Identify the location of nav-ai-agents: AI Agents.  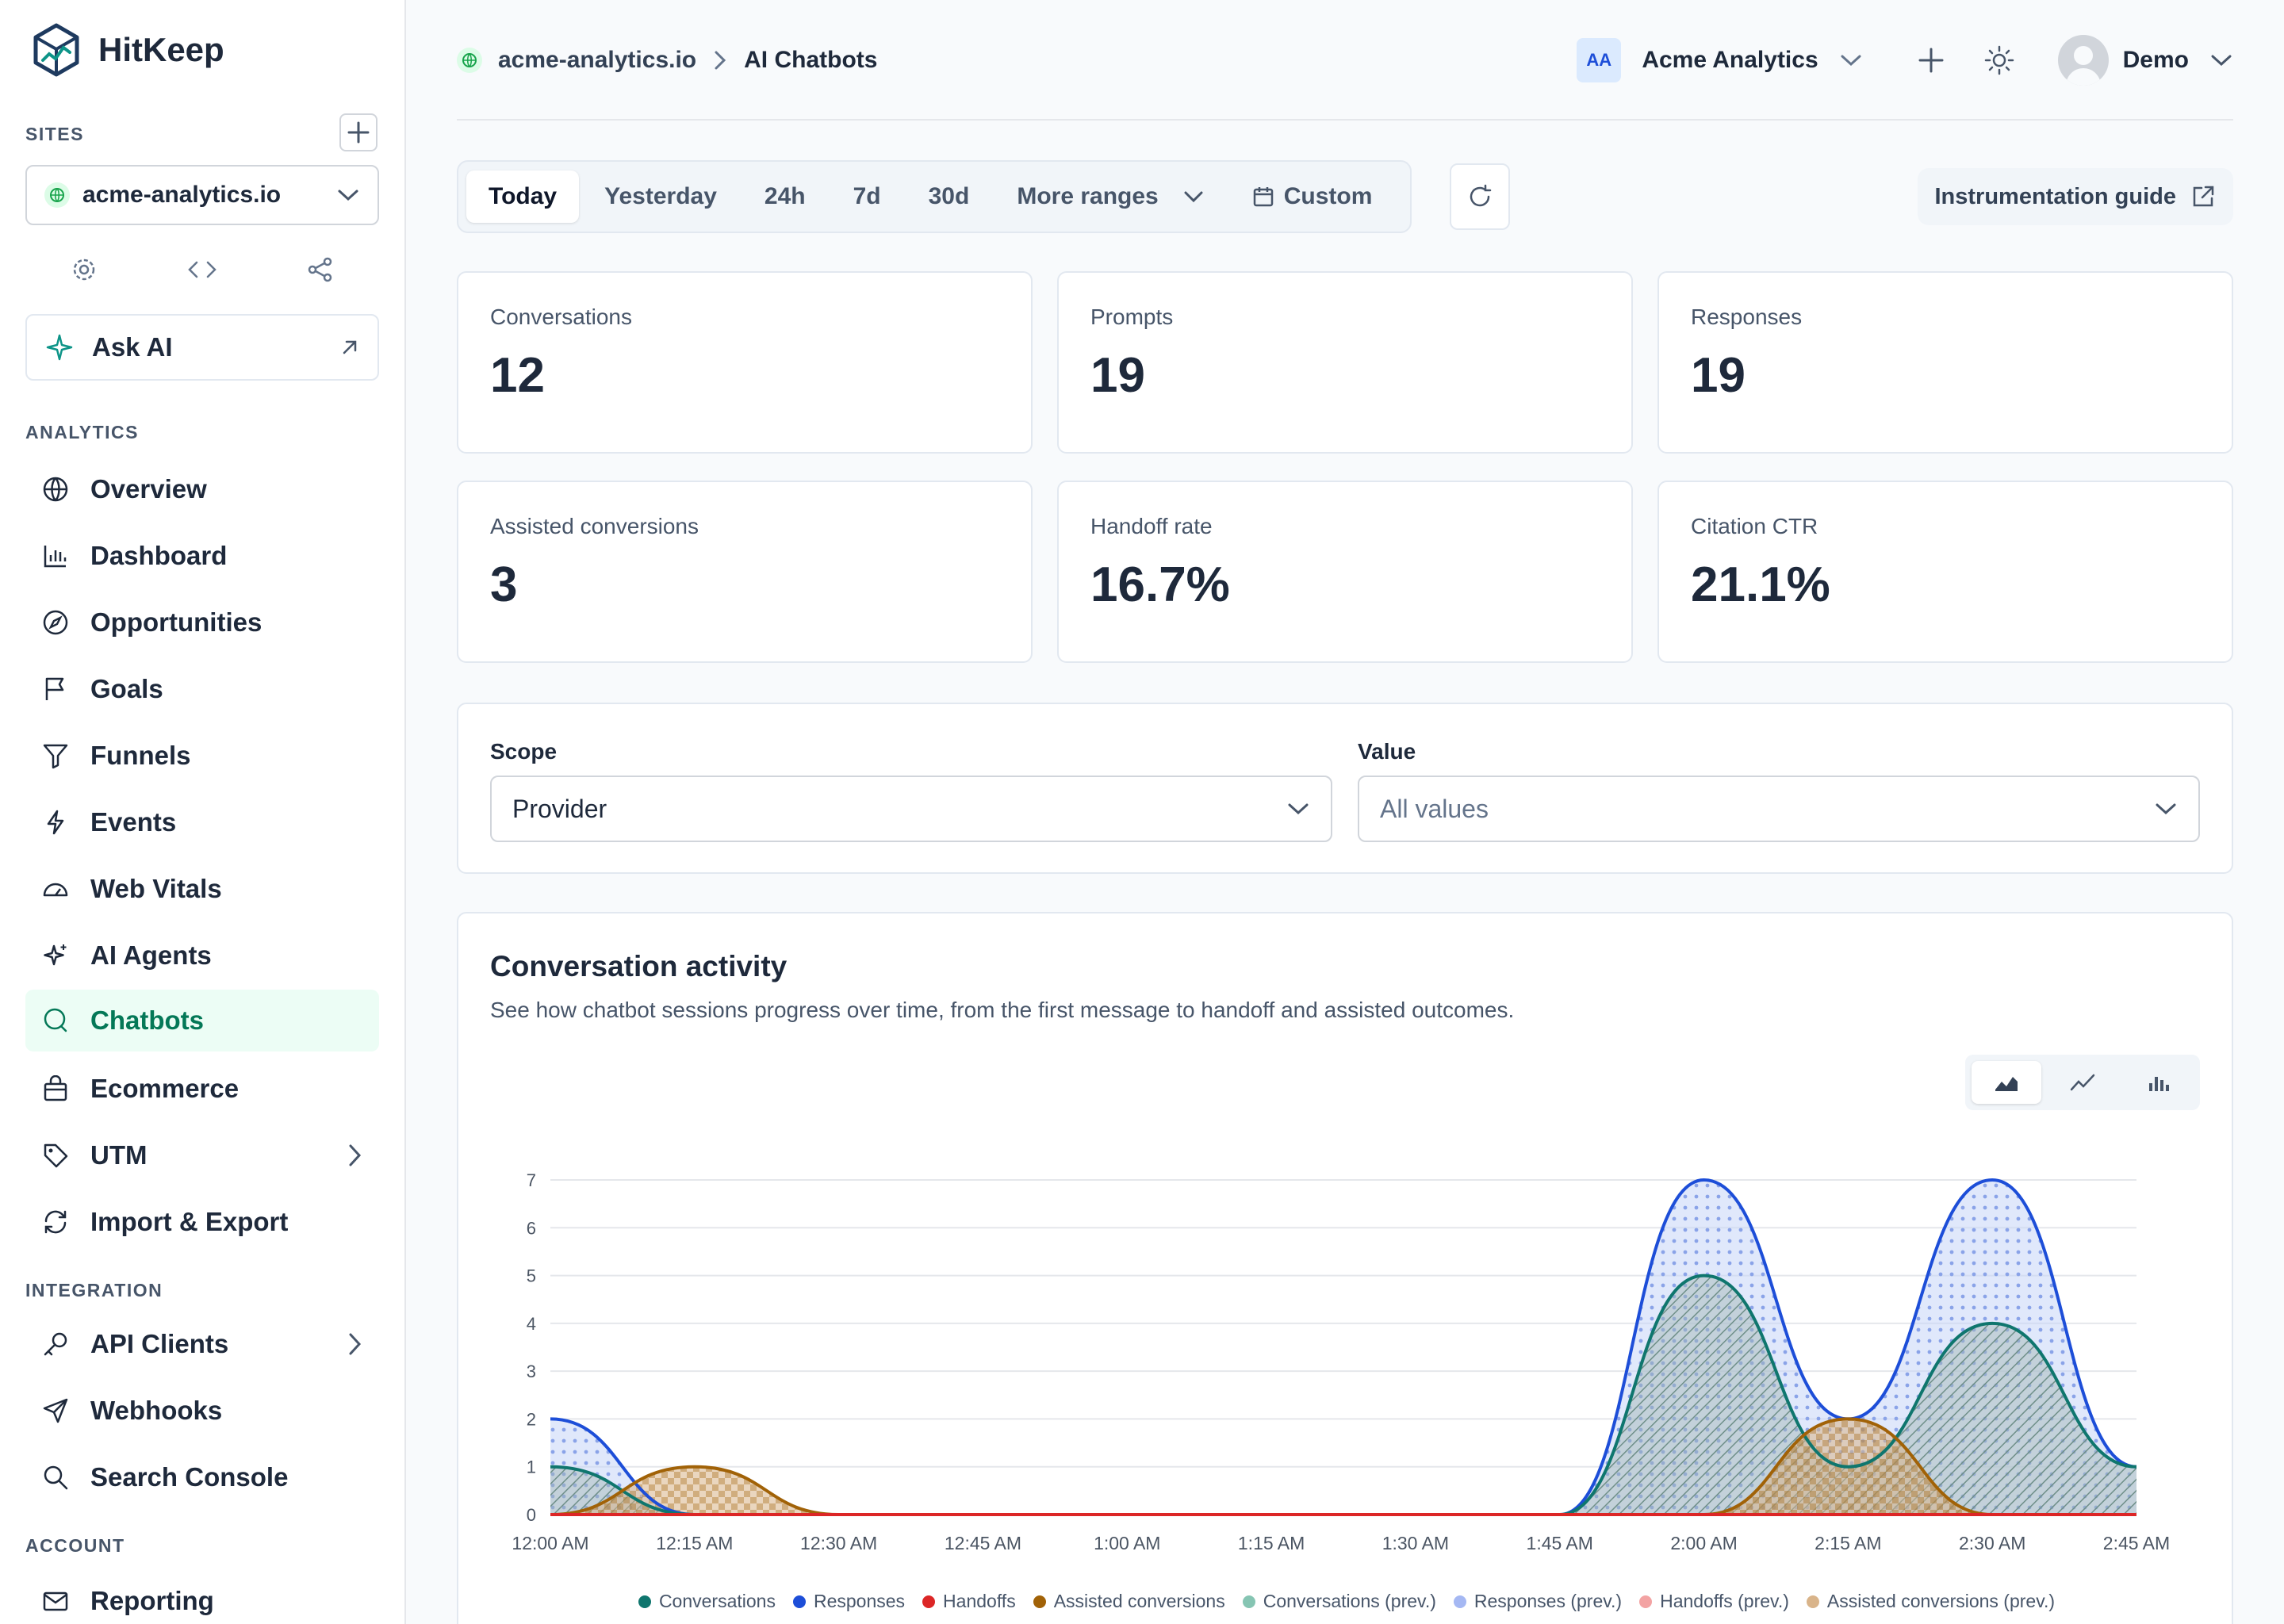
(202, 955).